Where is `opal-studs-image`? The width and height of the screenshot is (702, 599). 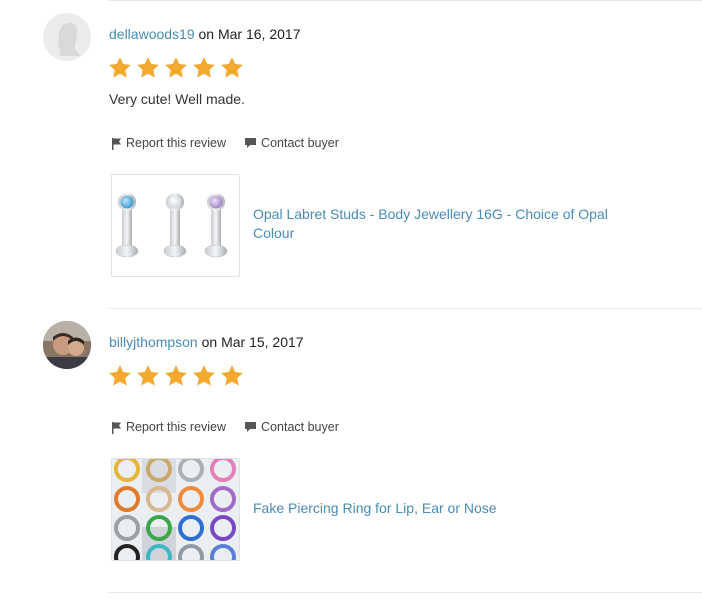 opal-studs-image is located at coordinates (171, 225).